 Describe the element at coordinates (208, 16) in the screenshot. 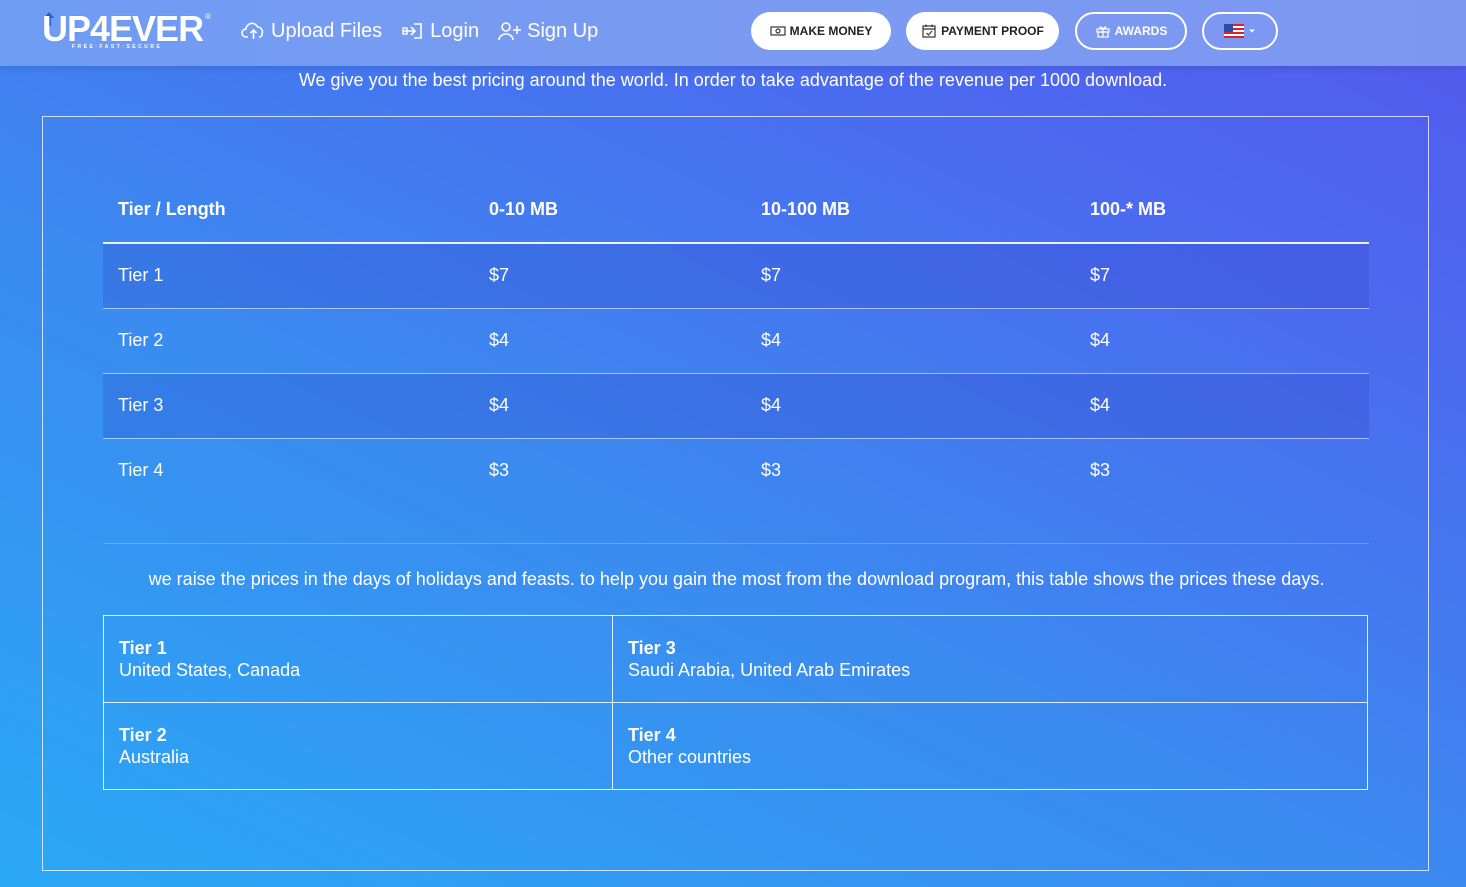

I see `logo-registered-mark: ®` at that location.